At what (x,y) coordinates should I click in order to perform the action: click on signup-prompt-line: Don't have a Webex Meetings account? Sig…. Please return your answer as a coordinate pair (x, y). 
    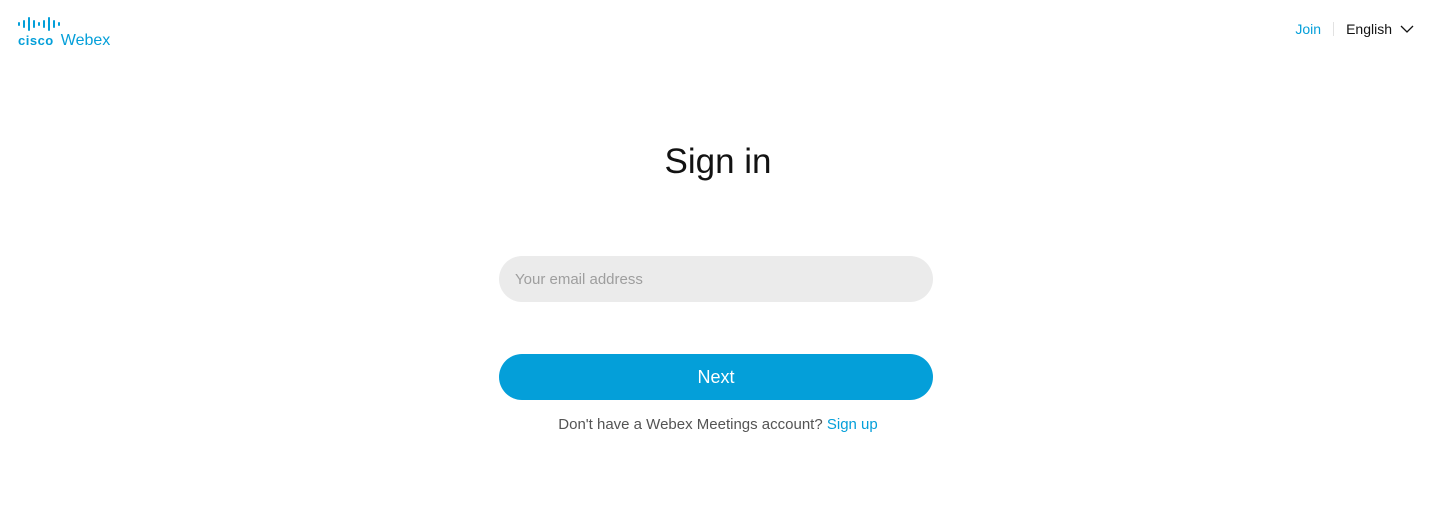
    Looking at the image, I should click on (718, 424).